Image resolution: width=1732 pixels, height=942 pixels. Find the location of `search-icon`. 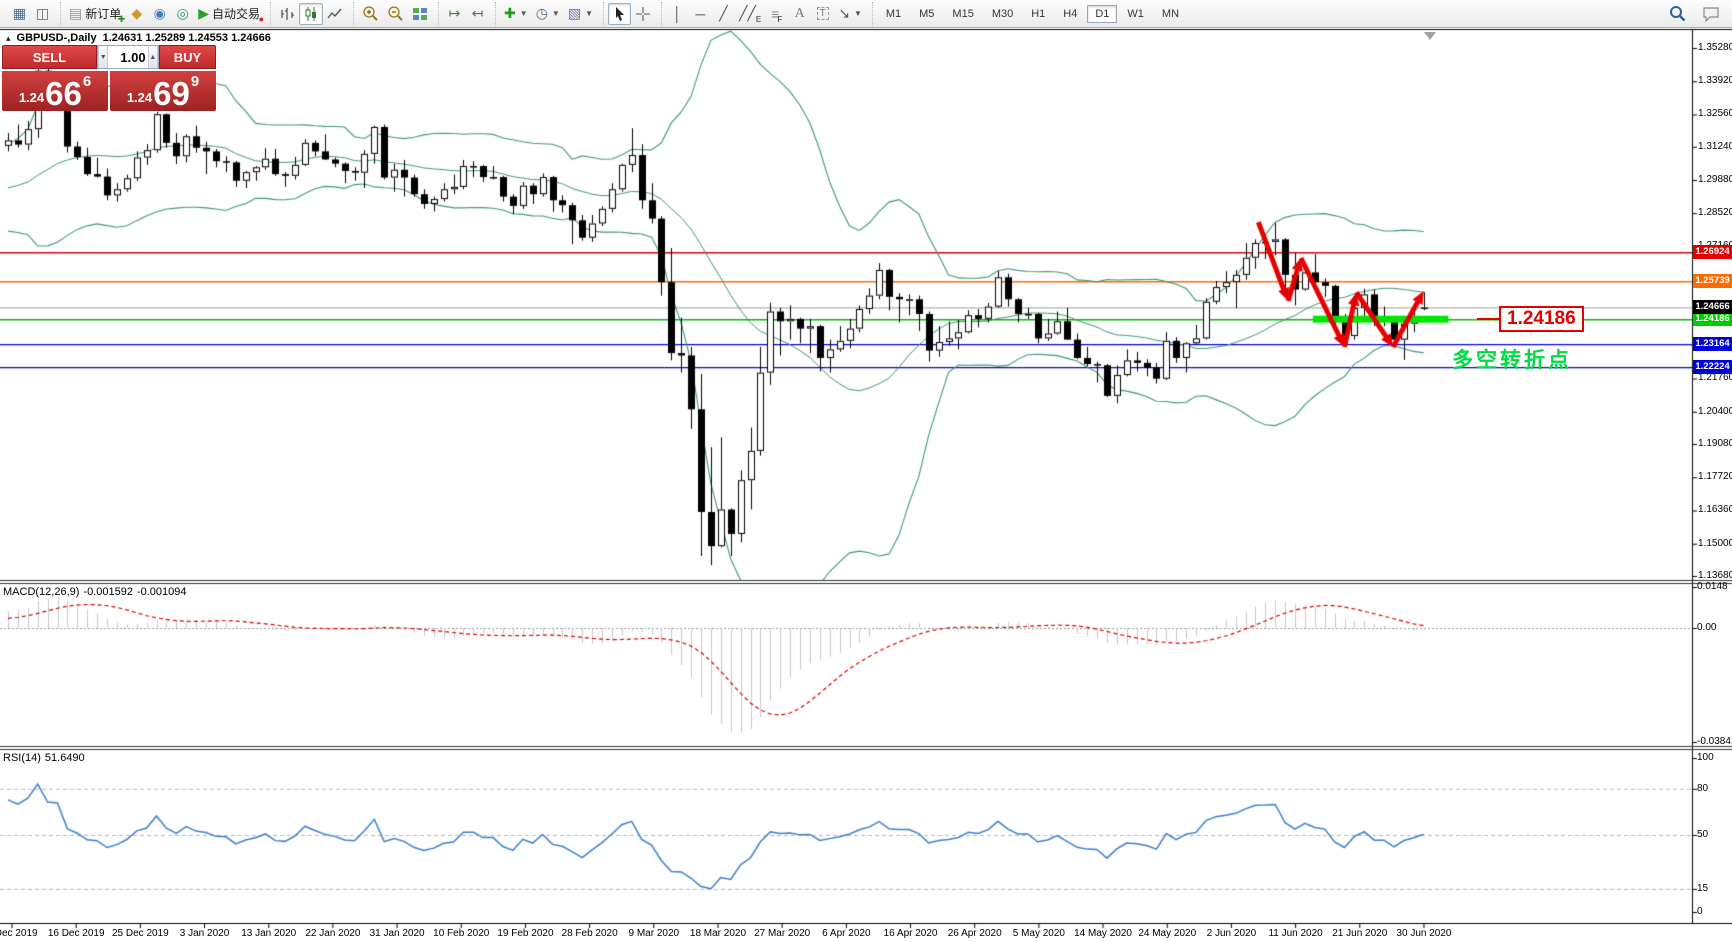

search-icon is located at coordinates (1678, 14).